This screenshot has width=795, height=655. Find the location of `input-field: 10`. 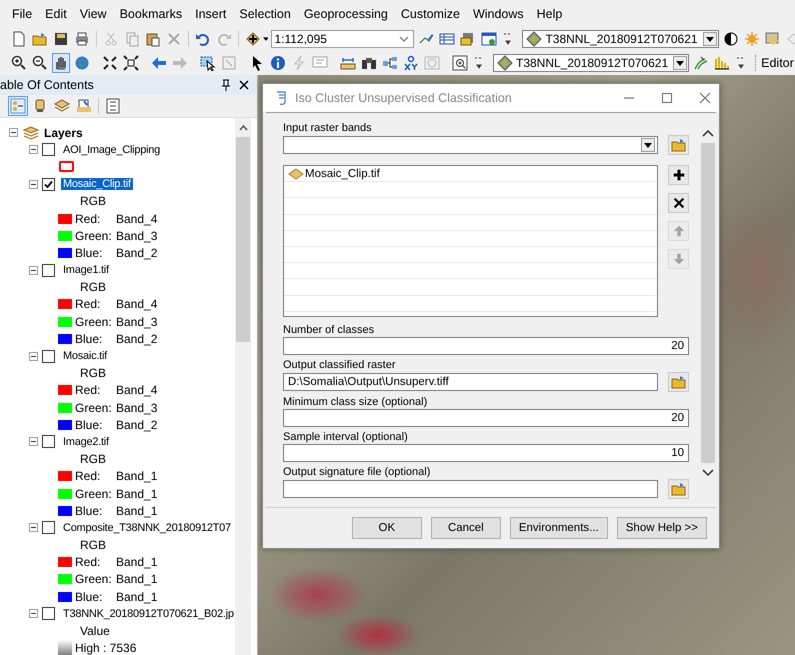

input-field: 10 is located at coordinates (486, 453).